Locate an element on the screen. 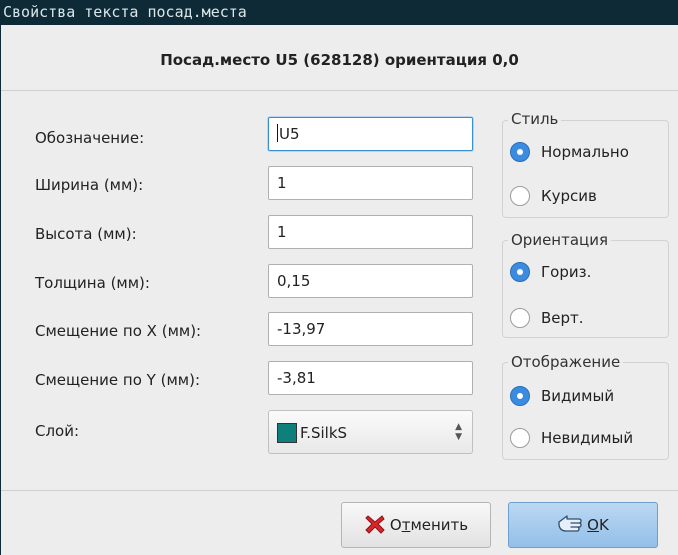 The width and height of the screenshot is (678, 555). width-input: 1 is located at coordinates (370, 183).